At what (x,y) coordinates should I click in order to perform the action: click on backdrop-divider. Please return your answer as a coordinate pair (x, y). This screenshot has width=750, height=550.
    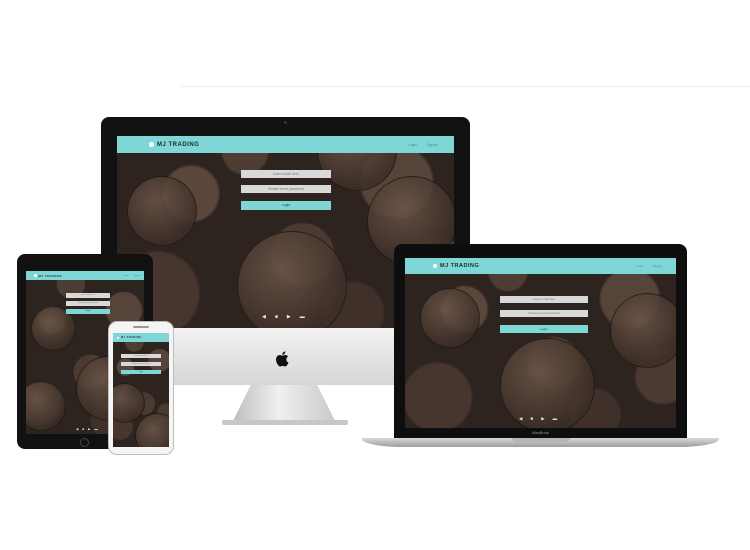
    Looking at the image, I should click on (465, 86).